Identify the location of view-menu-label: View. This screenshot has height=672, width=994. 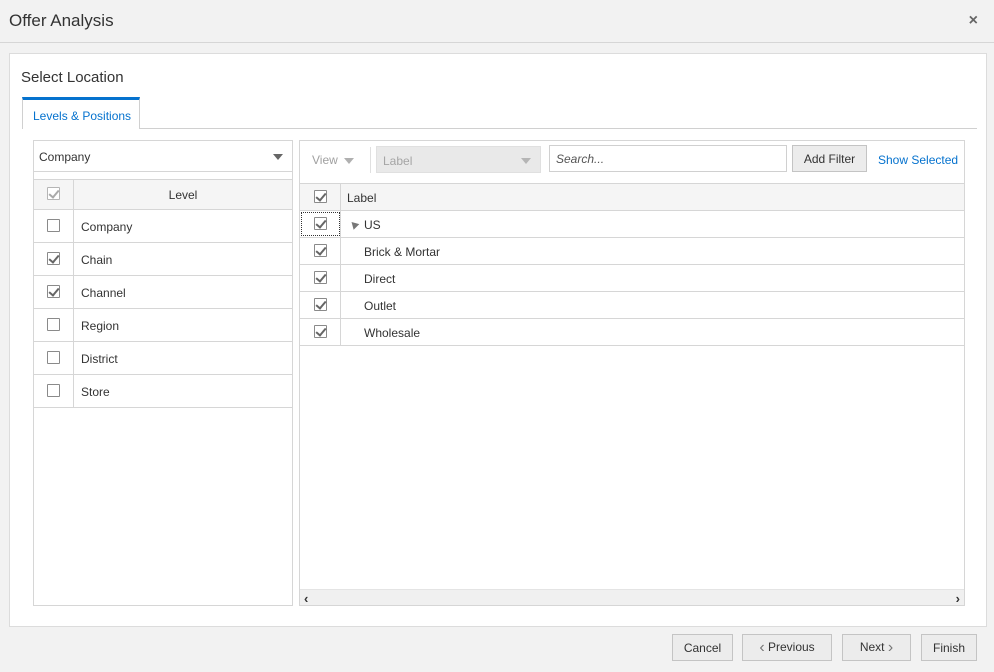
(325, 160).